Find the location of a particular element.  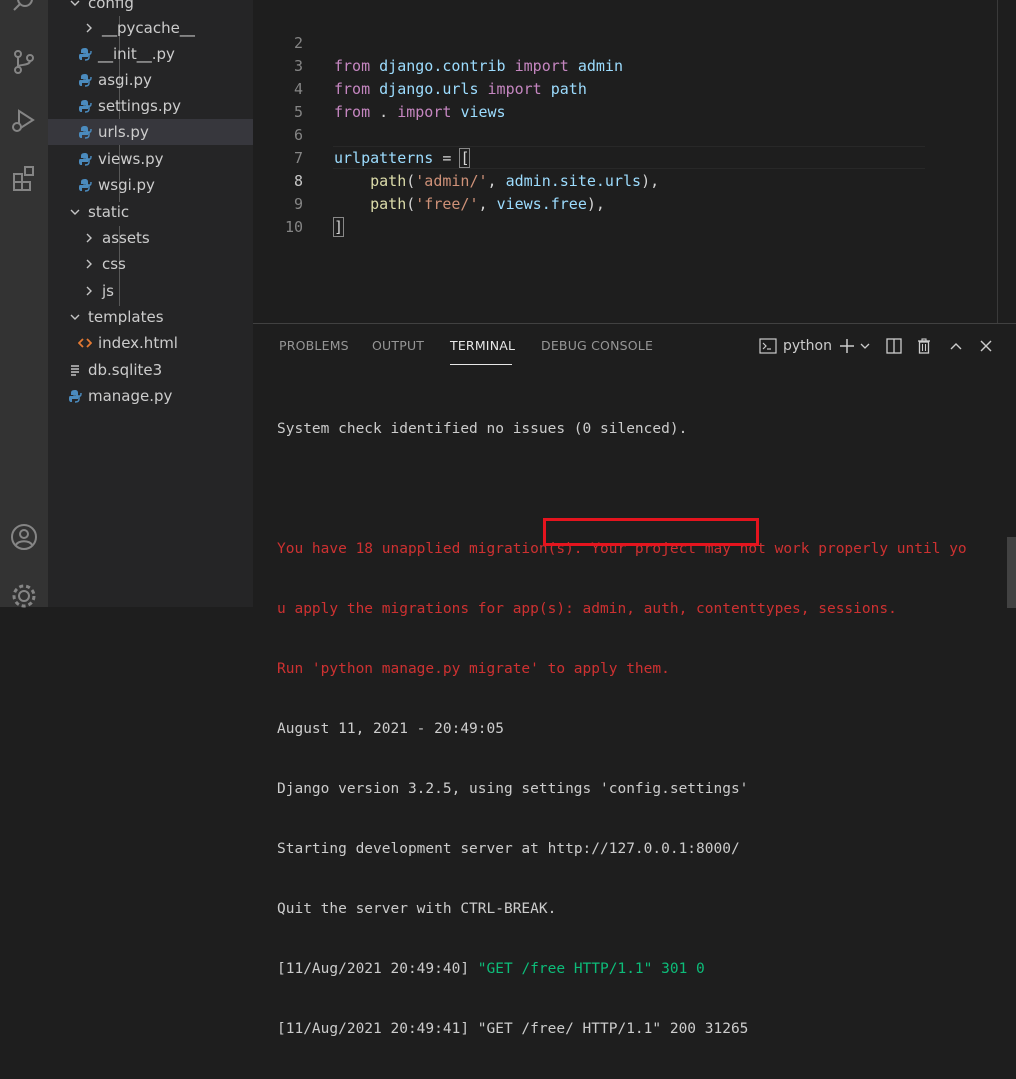

search-icon is located at coordinates (24, 11).